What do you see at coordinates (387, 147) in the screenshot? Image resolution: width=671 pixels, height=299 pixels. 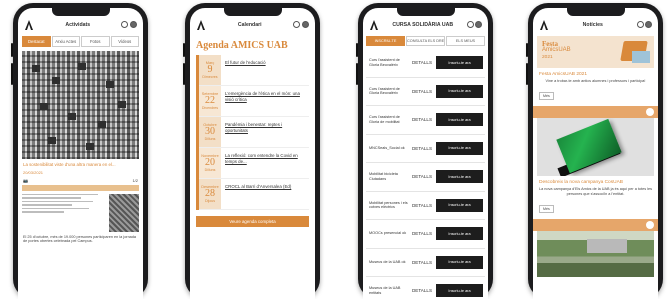 I see `row-name: MNCSeals_Social ok` at bounding box center [387, 147].